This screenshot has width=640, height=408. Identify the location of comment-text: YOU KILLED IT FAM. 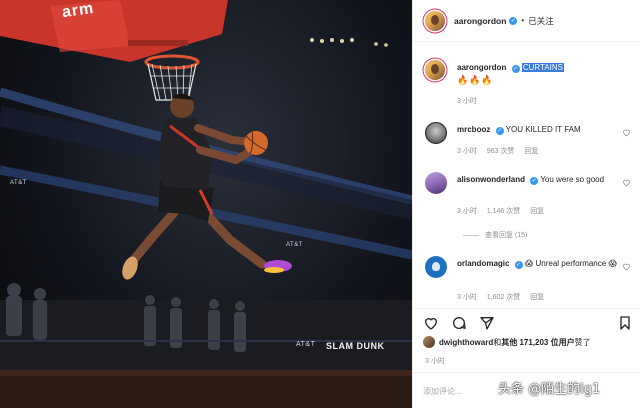
(543, 129).